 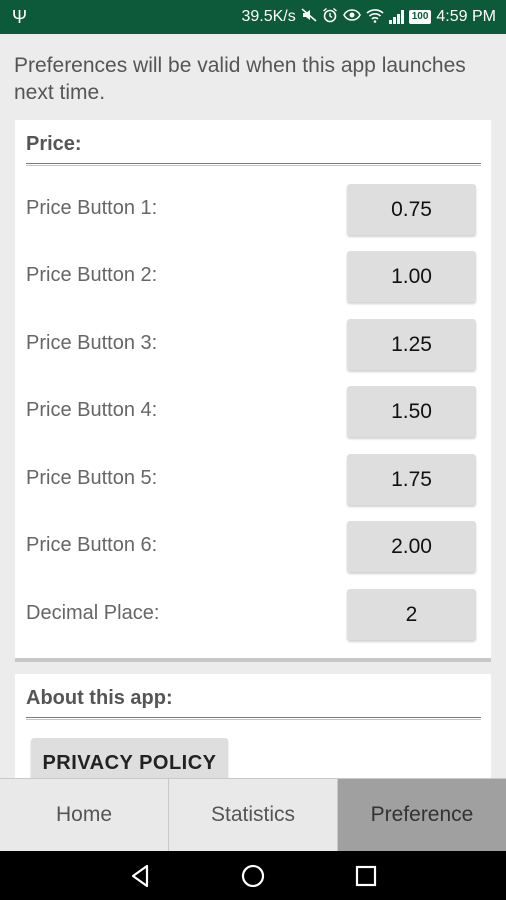 I want to click on price-button-5-field: 1.75, so click(x=411, y=479).